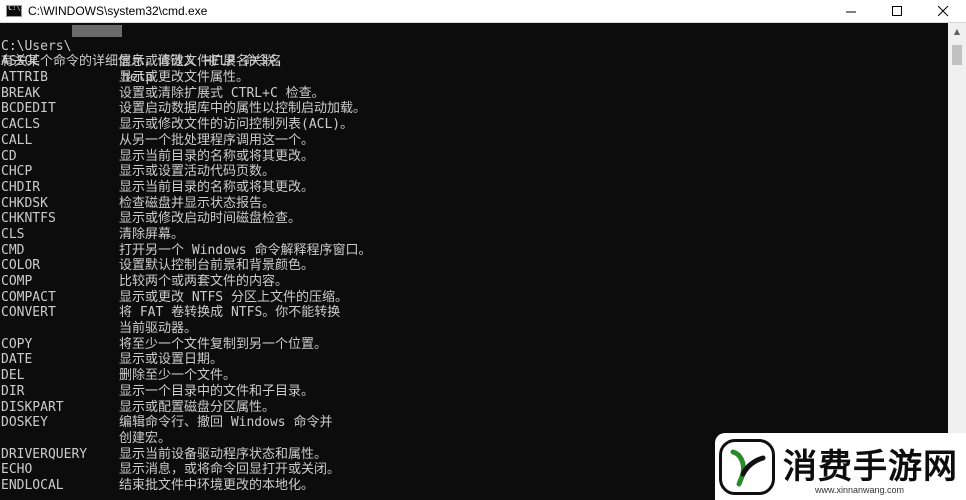 The width and height of the screenshot is (966, 500). I want to click on command-description: 显示或设置活动代码页数。, so click(197, 172).